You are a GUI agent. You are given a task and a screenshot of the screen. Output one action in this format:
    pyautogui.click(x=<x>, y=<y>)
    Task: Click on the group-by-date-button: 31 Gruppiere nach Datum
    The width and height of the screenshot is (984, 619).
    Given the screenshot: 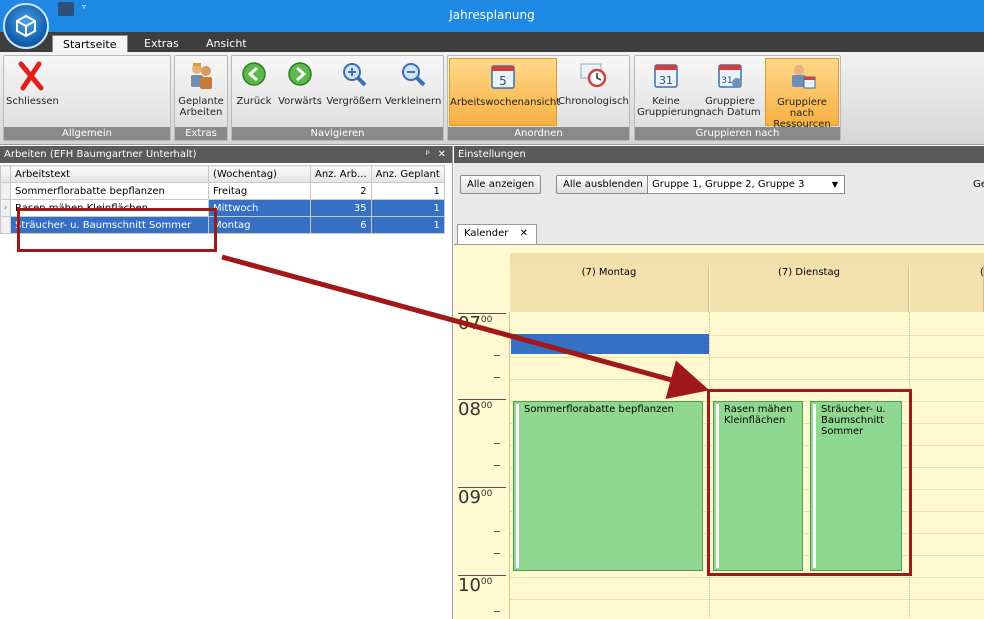 What is the action you would take?
    pyautogui.click(x=730, y=92)
    